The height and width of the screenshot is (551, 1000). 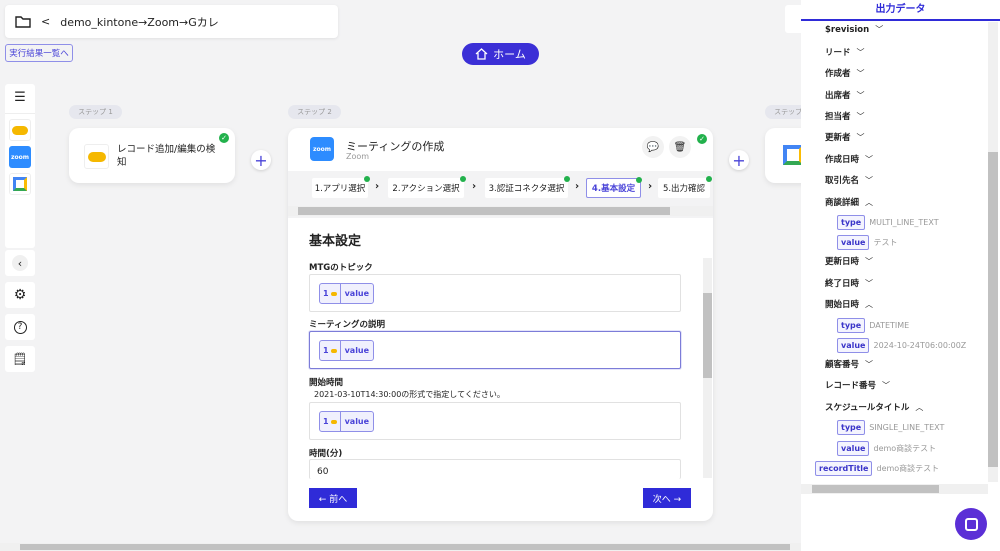 What do you see at coordinates (667, 498) in the screenshot?
I see `next-button: 次へ →` at bounding box center [667, 498].